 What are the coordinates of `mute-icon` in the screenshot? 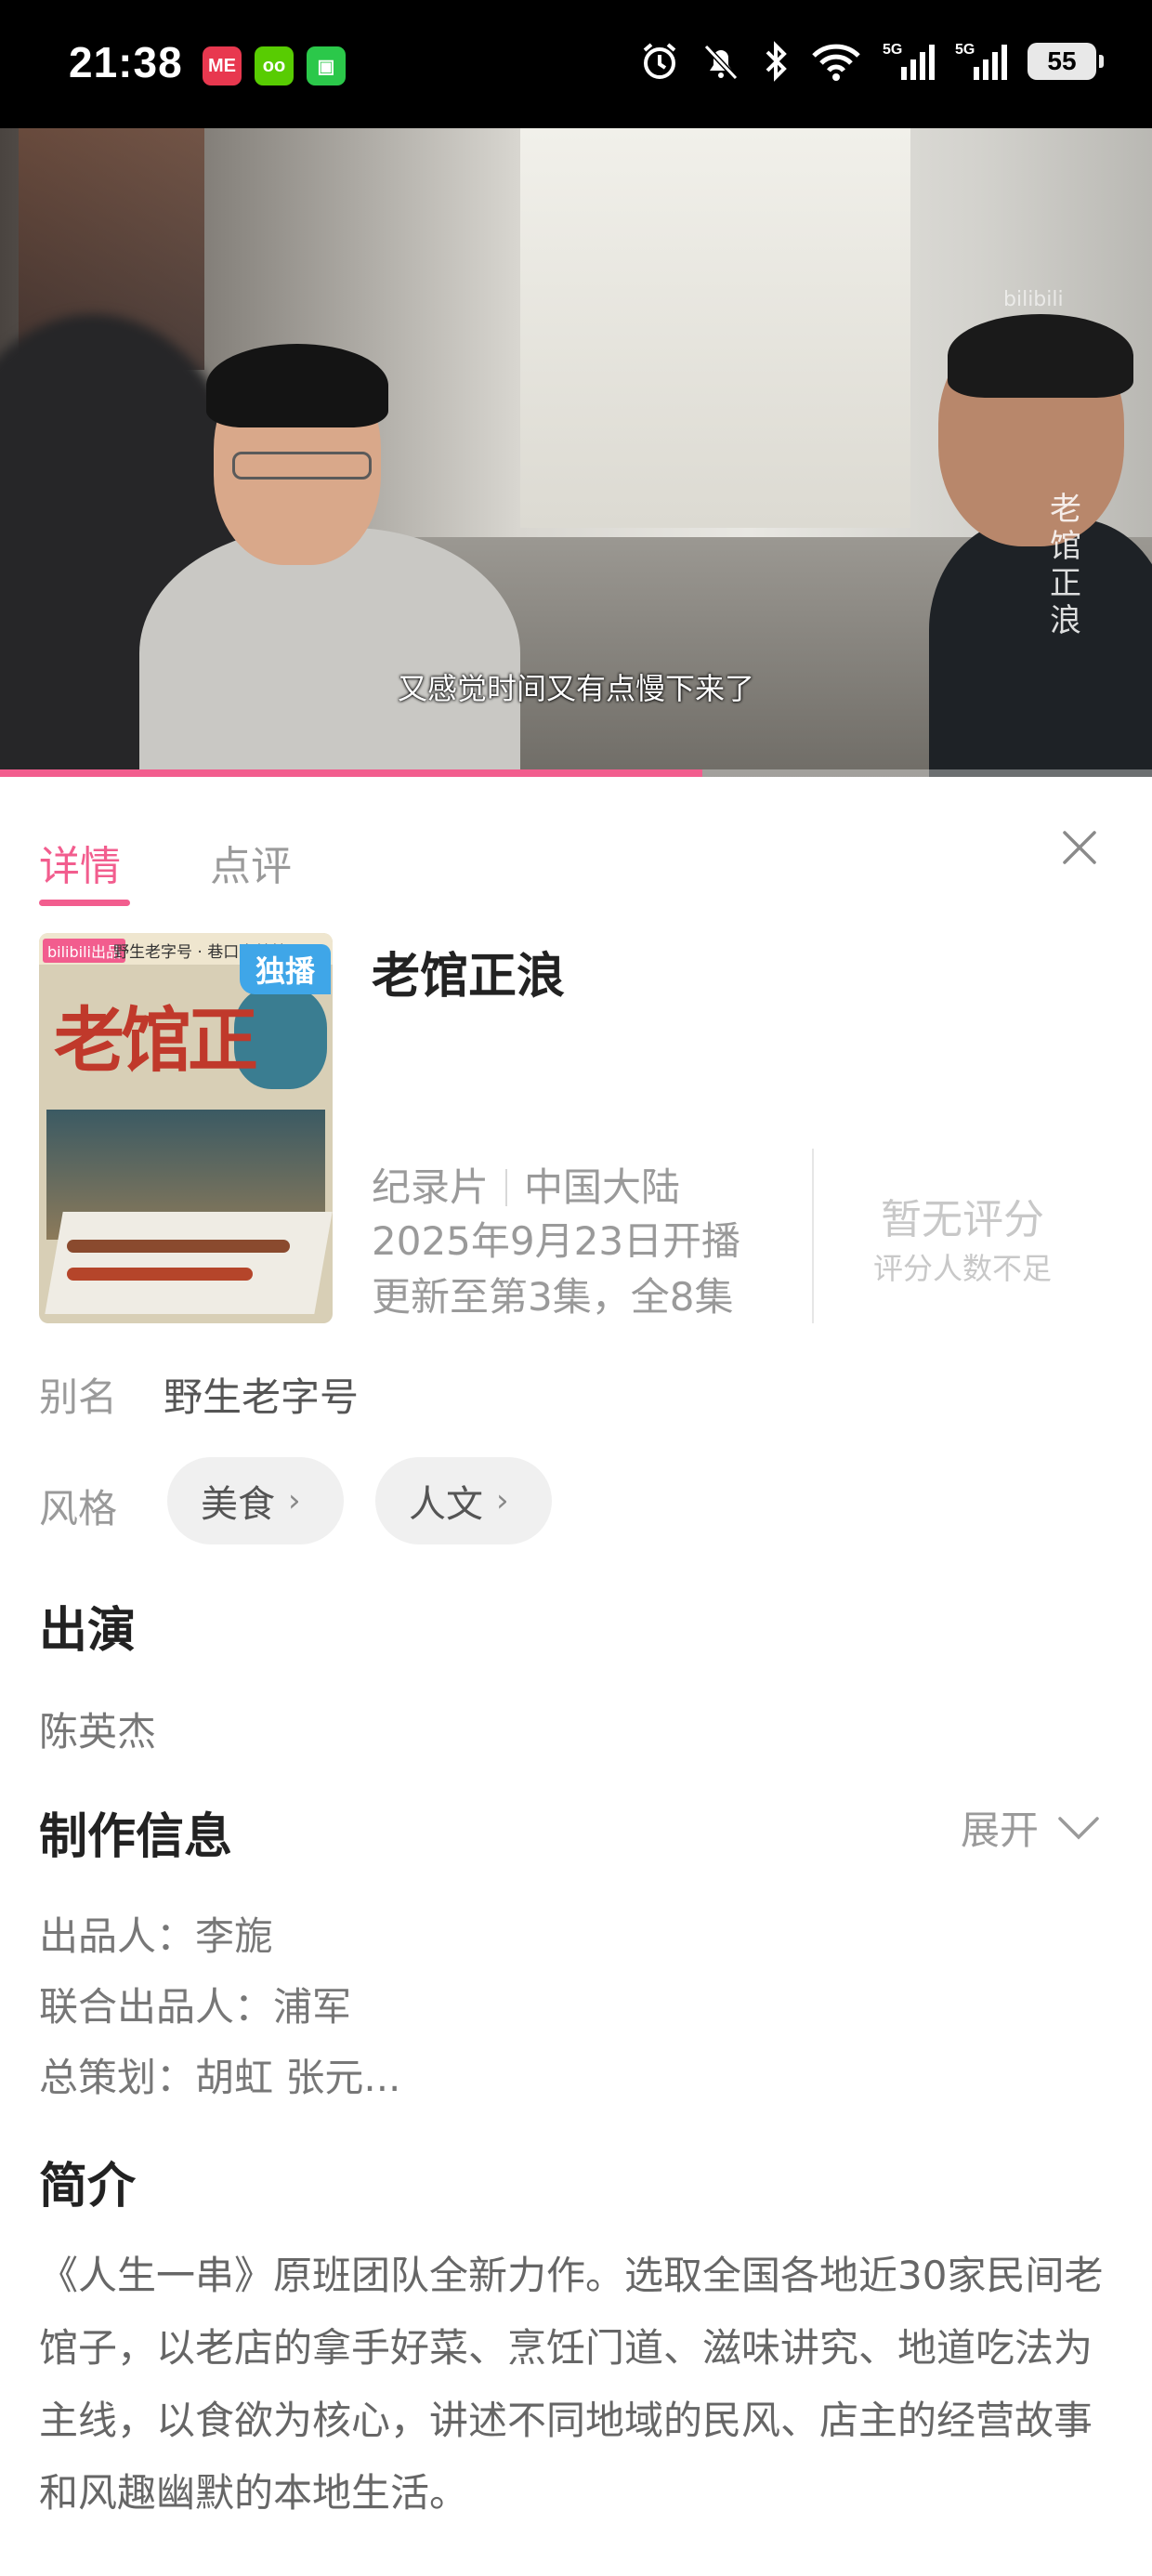 It's located at (721, 62).